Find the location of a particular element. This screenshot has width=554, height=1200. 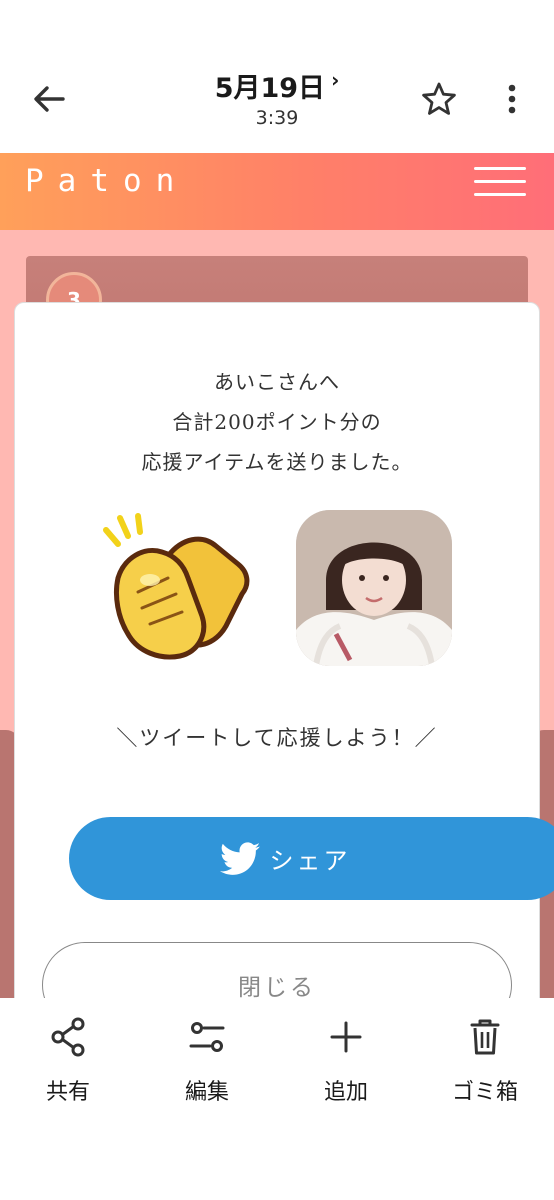

clapping-hands-icon is located at coordinates (178, 588).